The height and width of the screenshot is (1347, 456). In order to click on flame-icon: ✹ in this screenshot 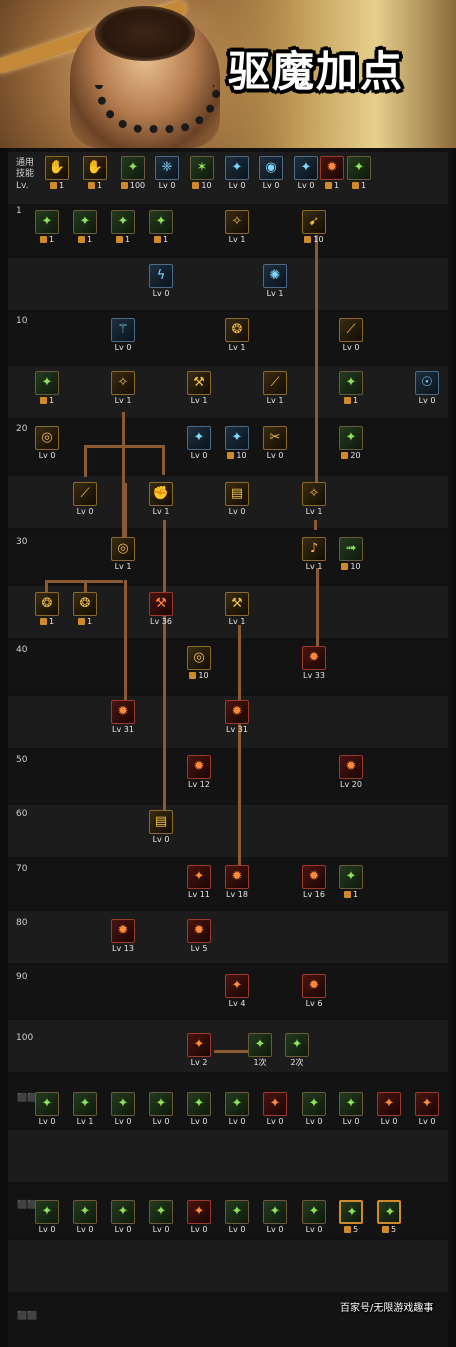, I will do `click(123, 930)`.